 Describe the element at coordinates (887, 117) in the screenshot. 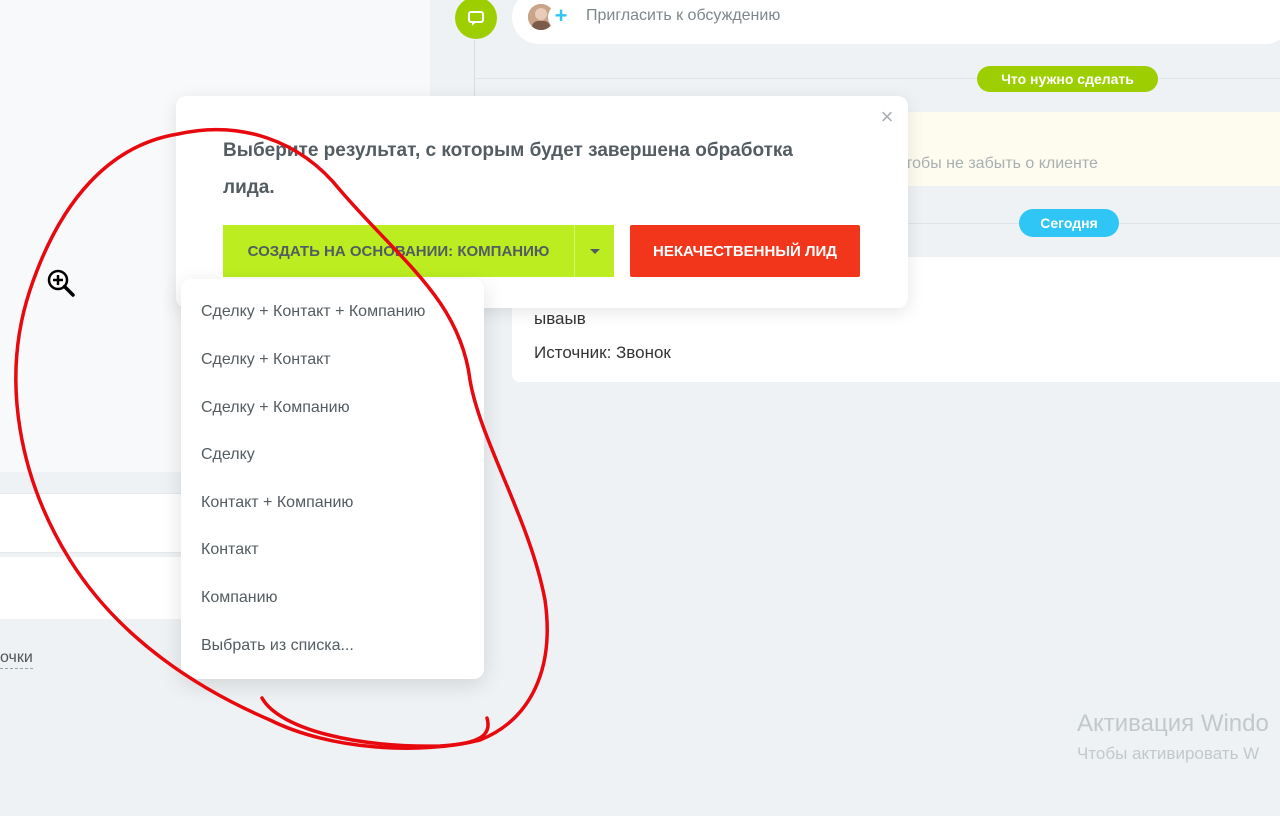

I see `close-icon: ×` at that location.